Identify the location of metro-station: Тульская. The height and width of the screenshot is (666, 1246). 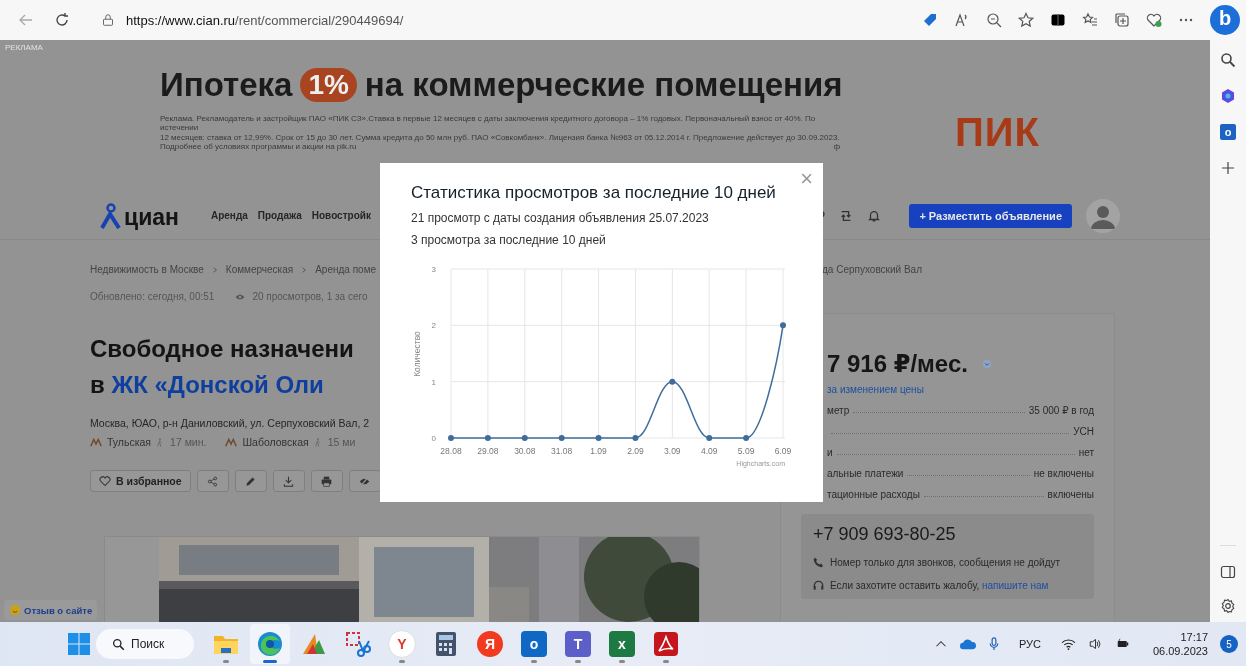
(129, 442).